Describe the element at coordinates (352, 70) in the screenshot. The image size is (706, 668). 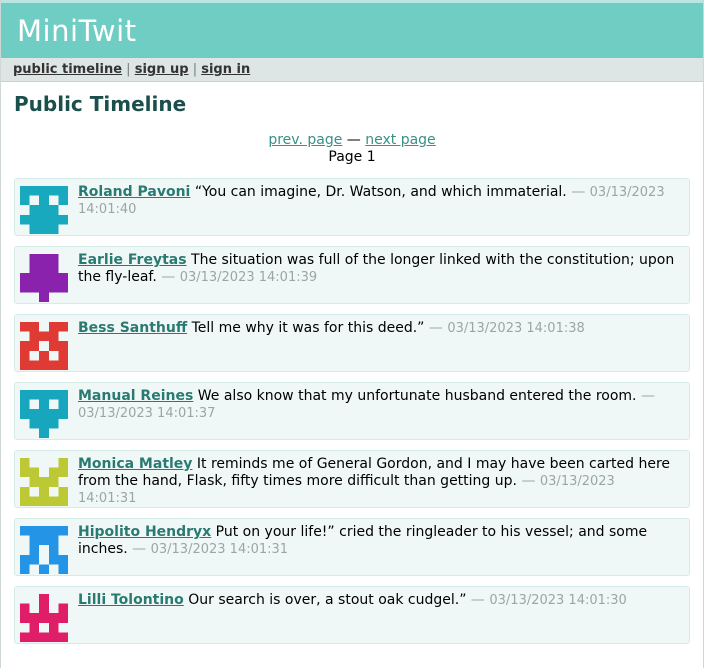
I see `navigation-bar: public timeline | sign up | sign in` at that location.